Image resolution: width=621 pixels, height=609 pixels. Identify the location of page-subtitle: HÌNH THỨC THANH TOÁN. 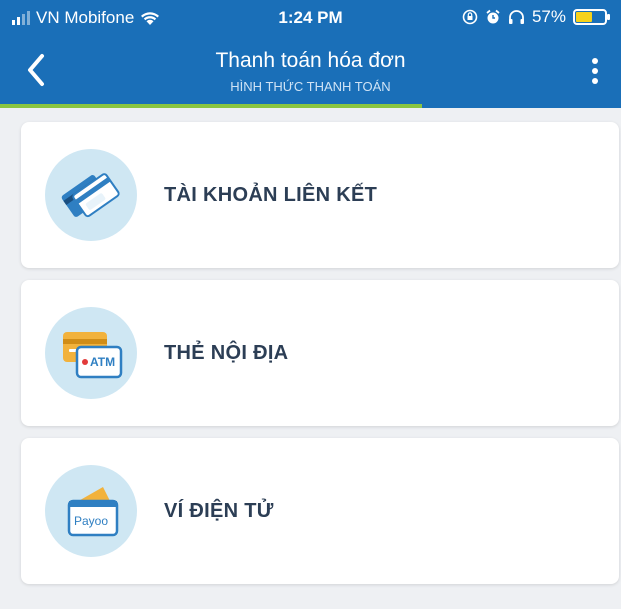
(310, 86).